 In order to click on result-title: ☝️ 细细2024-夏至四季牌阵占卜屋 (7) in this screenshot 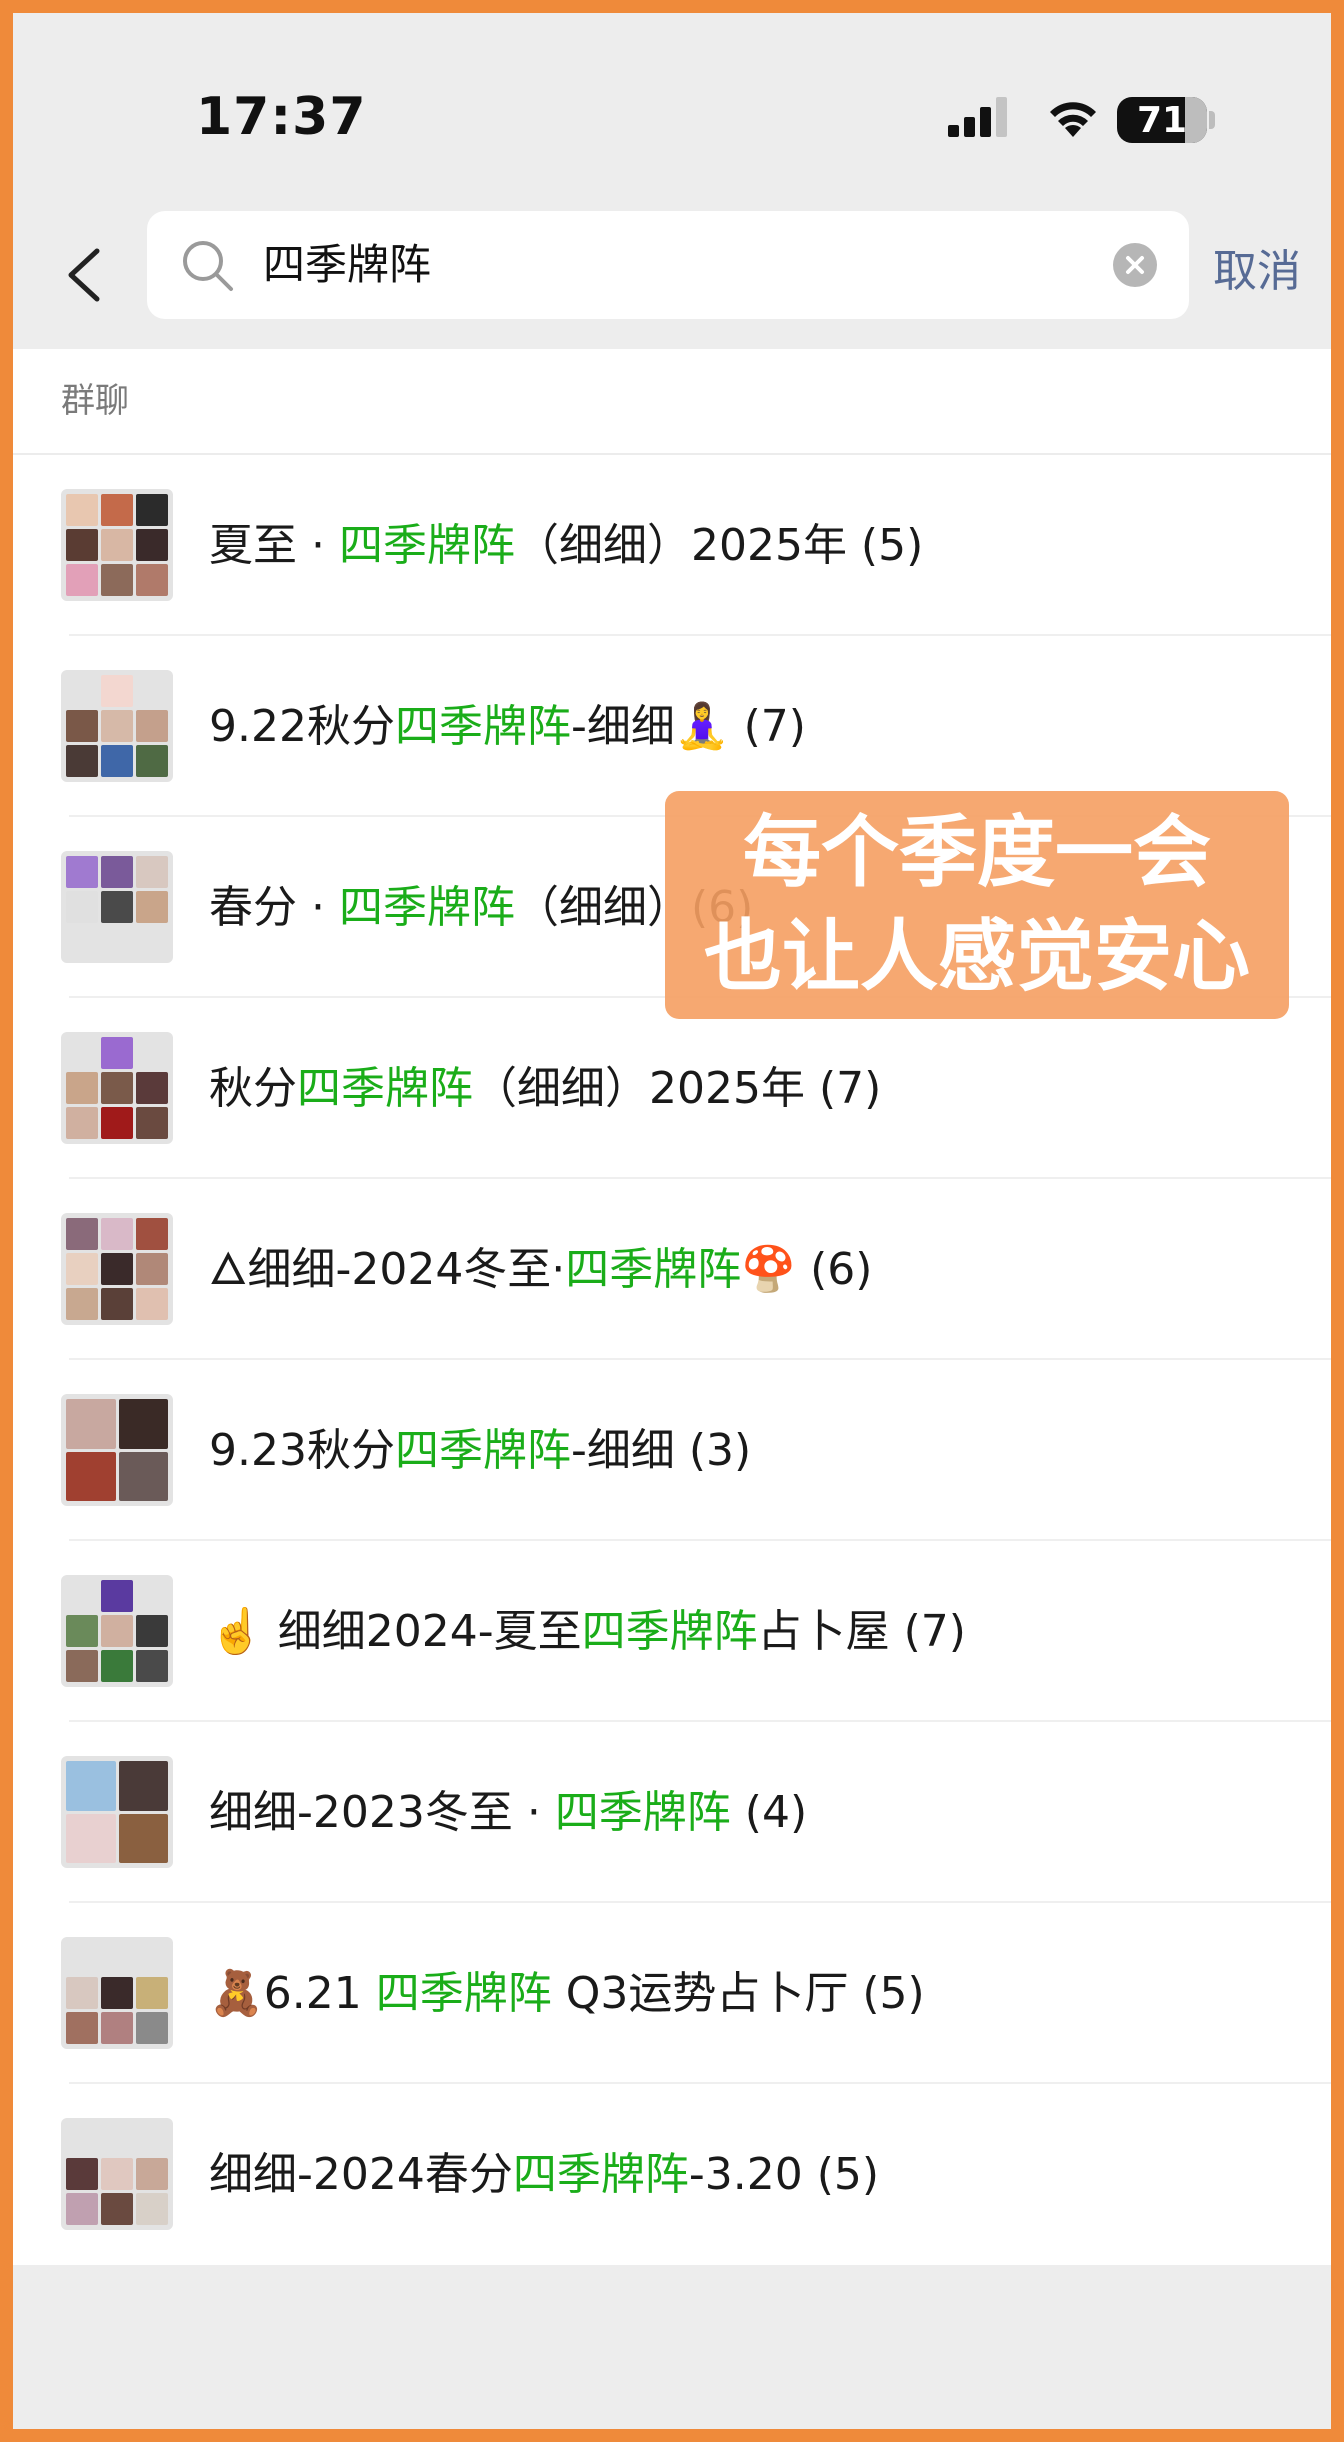, I will do `click(587, 1631)`.